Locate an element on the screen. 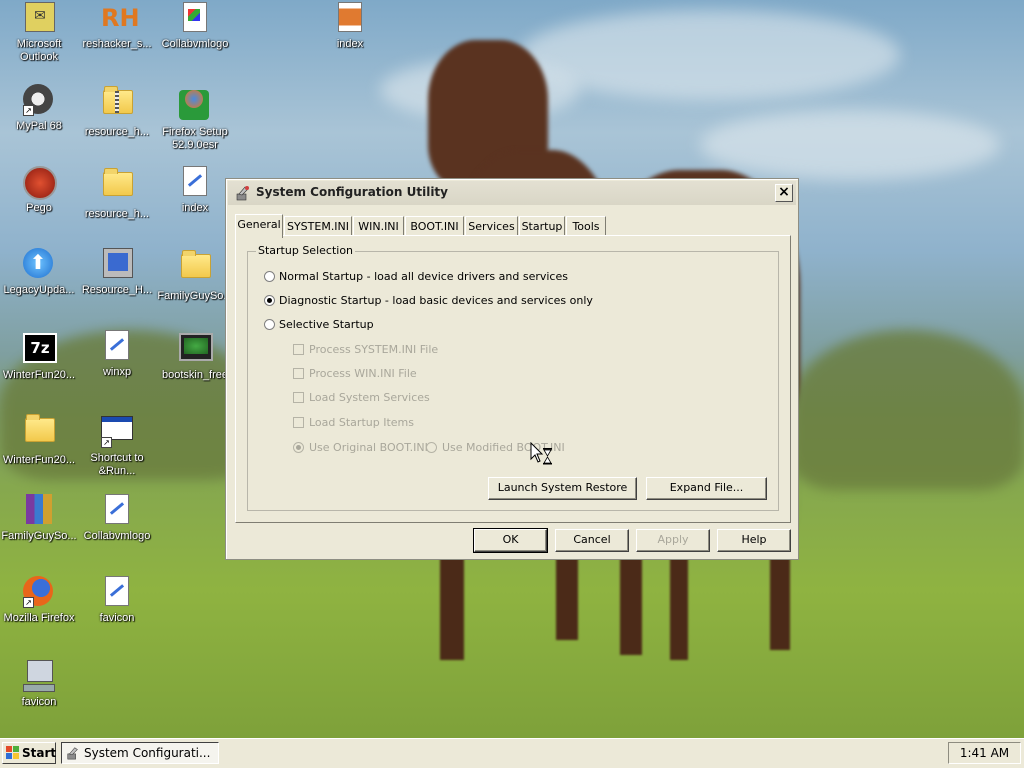 This screenshot has height=768, width=1024. desktop-icon-label: Pego is located at coordinates (39, 208).